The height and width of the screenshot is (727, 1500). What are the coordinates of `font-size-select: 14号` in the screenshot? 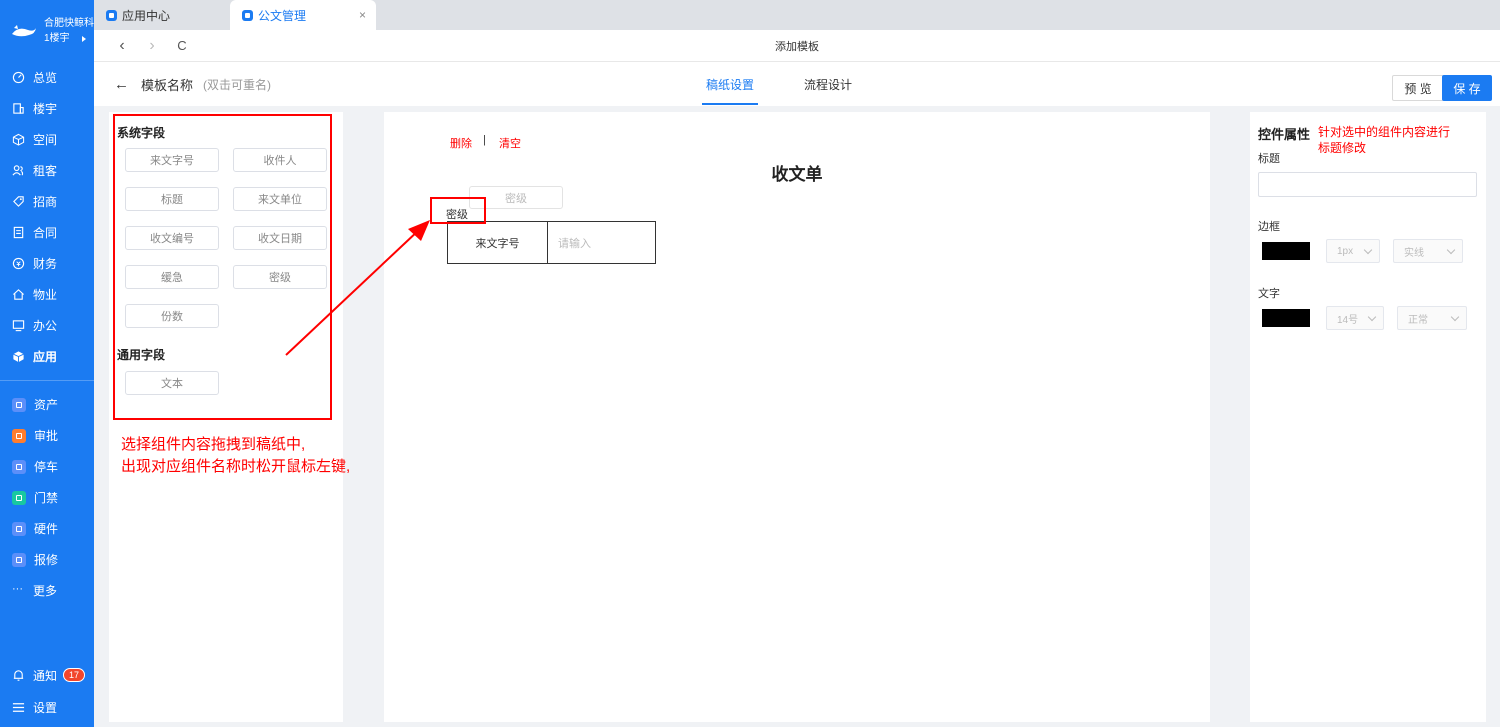 It's located at (1355, 318).